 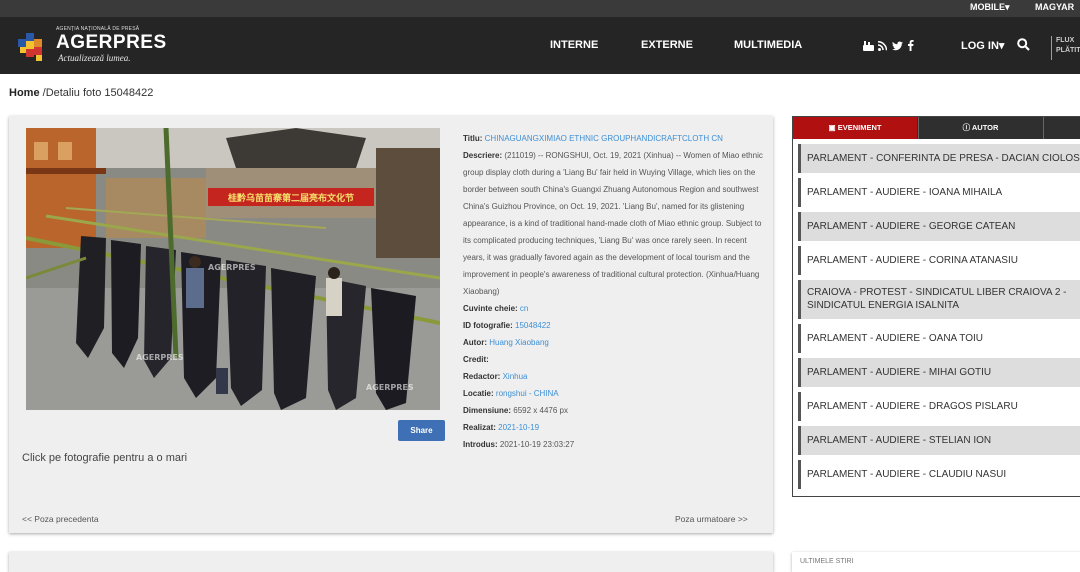 What do you see at coordinates (1054, 7) in the screenshot?
I see `language-link: MAGYAR` at bounding box center [1054, 7].